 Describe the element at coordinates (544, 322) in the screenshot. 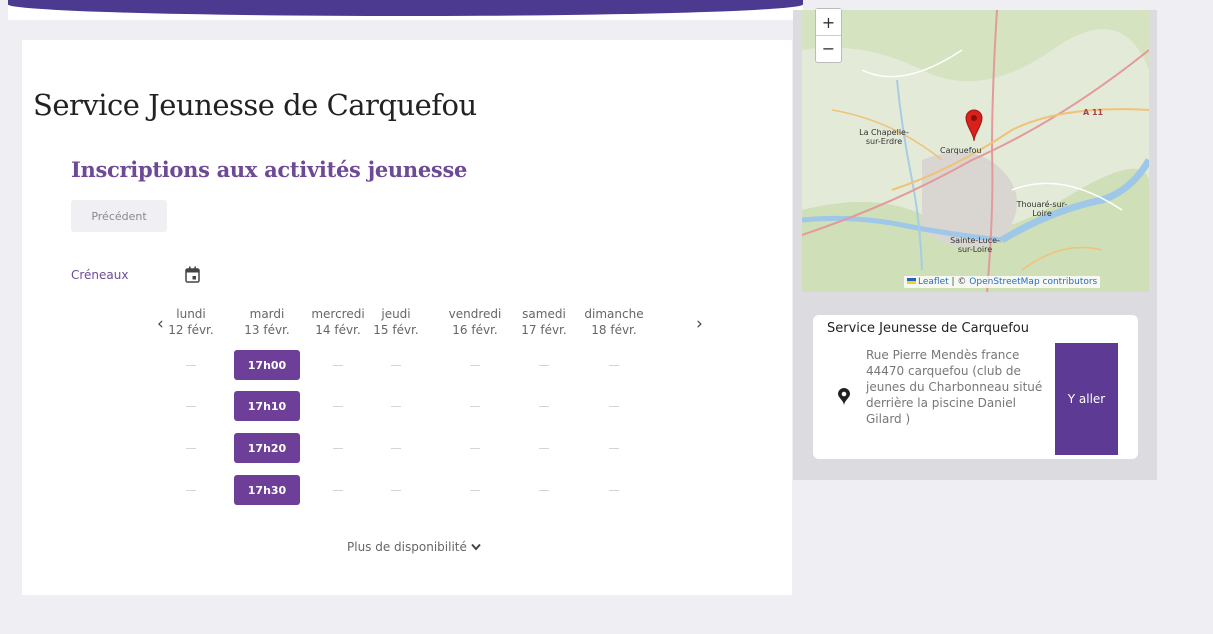

I see `day-header: samedi 17 févr.` at that location.